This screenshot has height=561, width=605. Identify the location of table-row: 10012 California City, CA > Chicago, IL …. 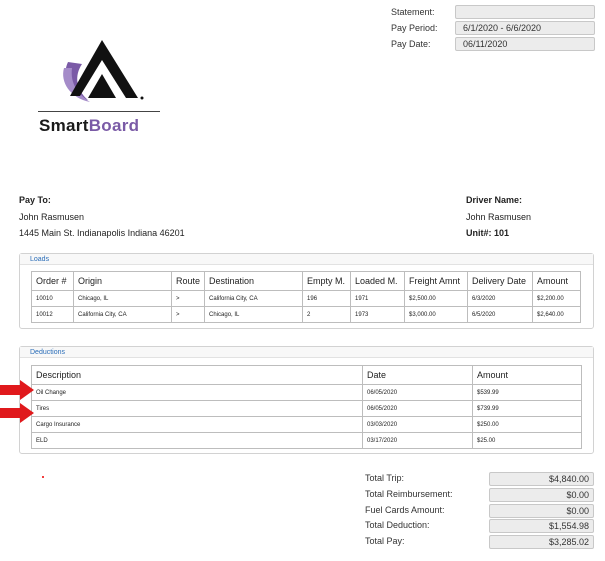
(306, 314).